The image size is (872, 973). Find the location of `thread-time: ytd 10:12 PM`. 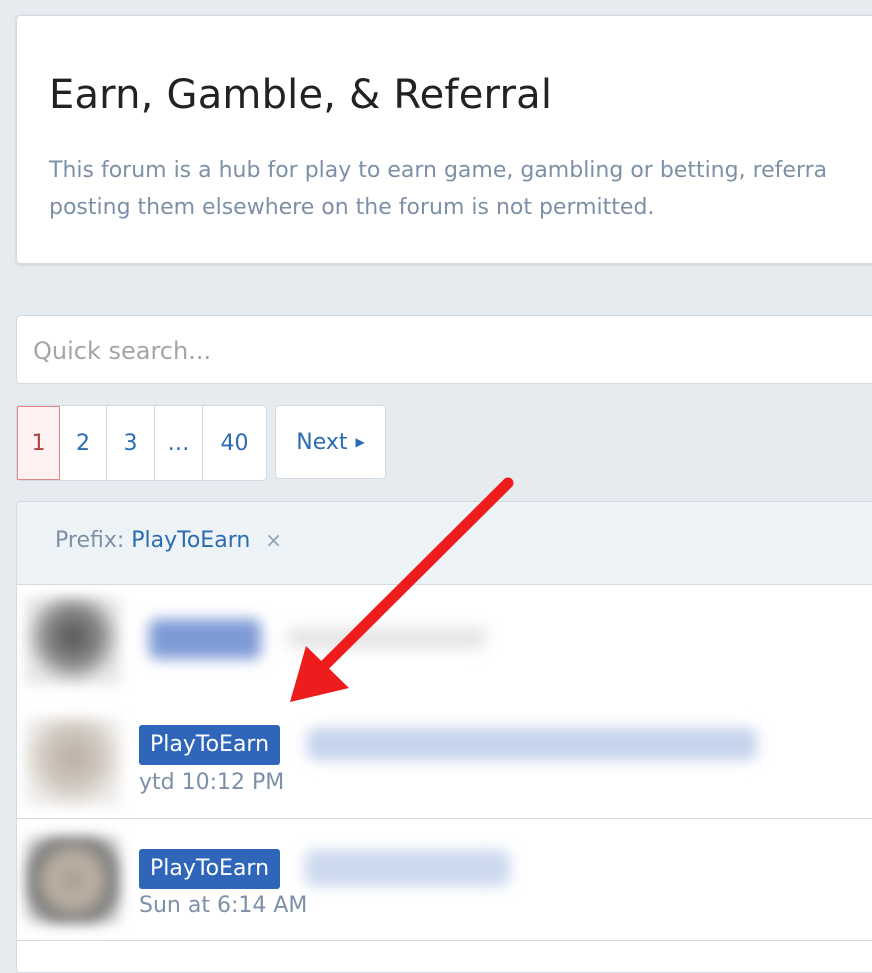

thread-time: ytd 10:12 PM is located at coordinates (211, 782).